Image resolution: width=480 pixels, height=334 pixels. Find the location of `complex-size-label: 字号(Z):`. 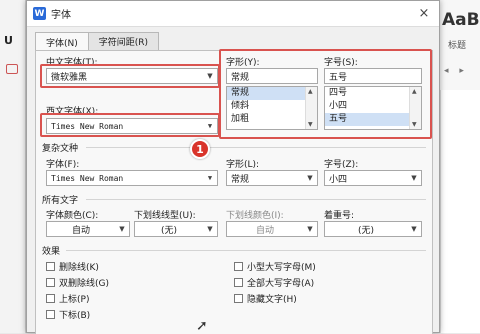

complex-size-label: 字号(Z): is located at coordinates (341, 165).